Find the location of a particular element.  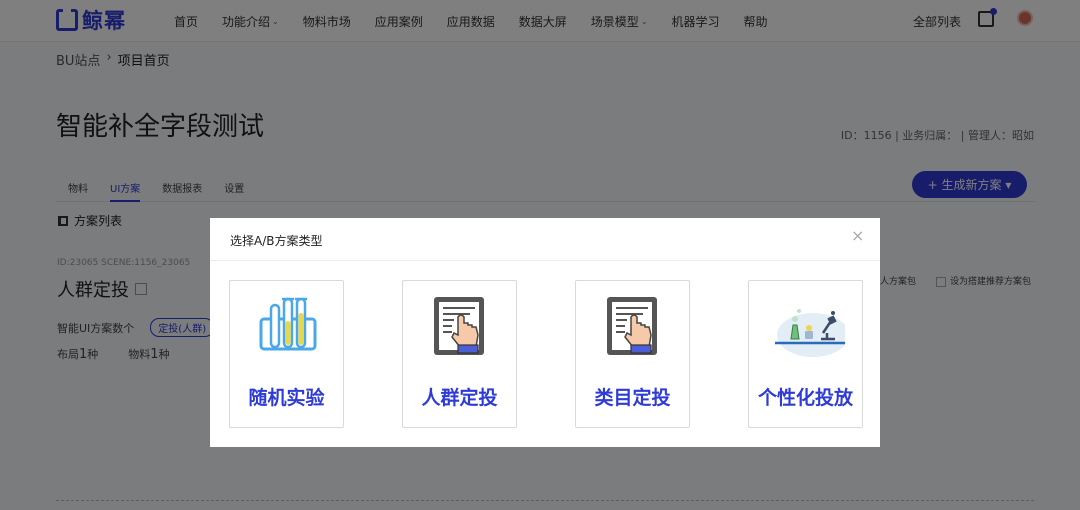

card-crowd-targeting: 人群定投 is located at coordinates (459, 354).